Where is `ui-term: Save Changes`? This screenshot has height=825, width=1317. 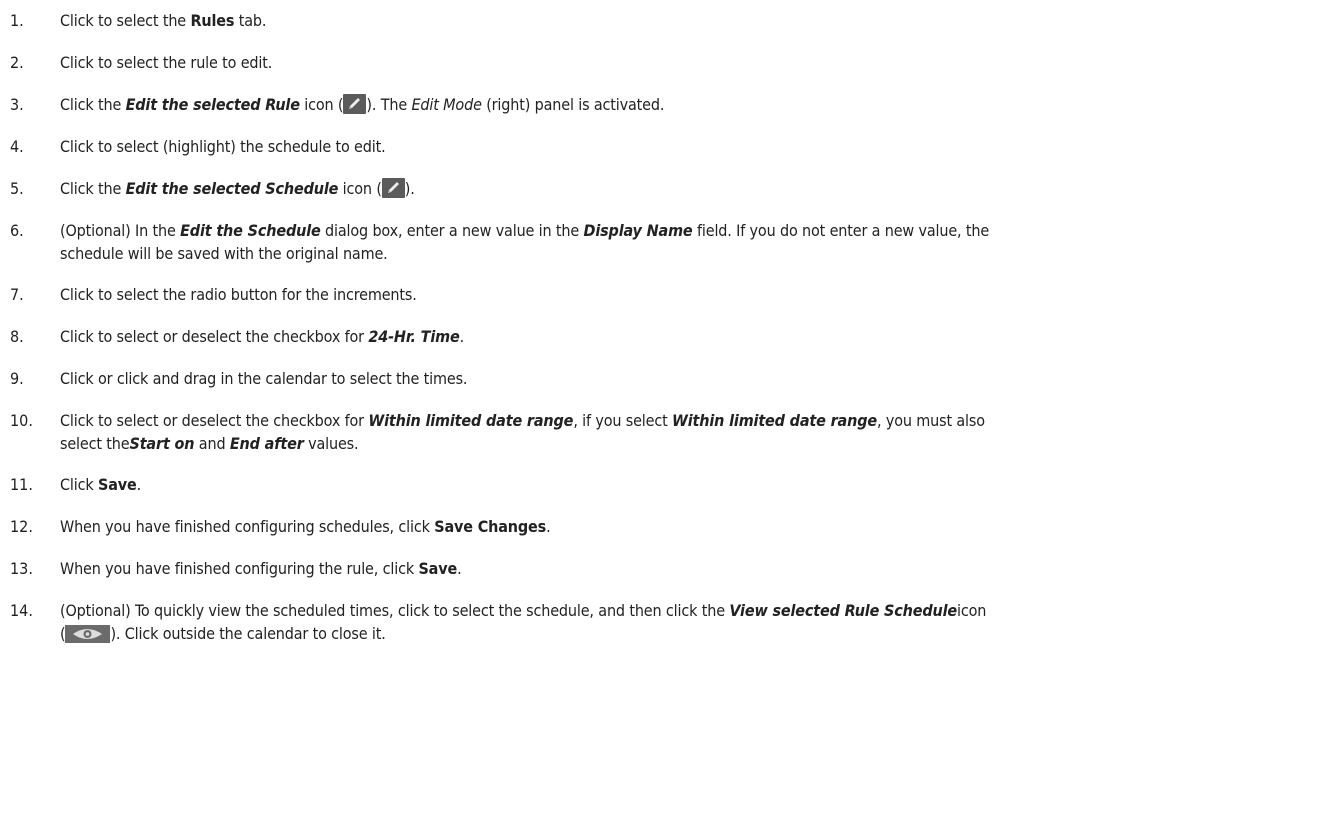 ui-term: Save Changes is located at coordinates (490, 526).